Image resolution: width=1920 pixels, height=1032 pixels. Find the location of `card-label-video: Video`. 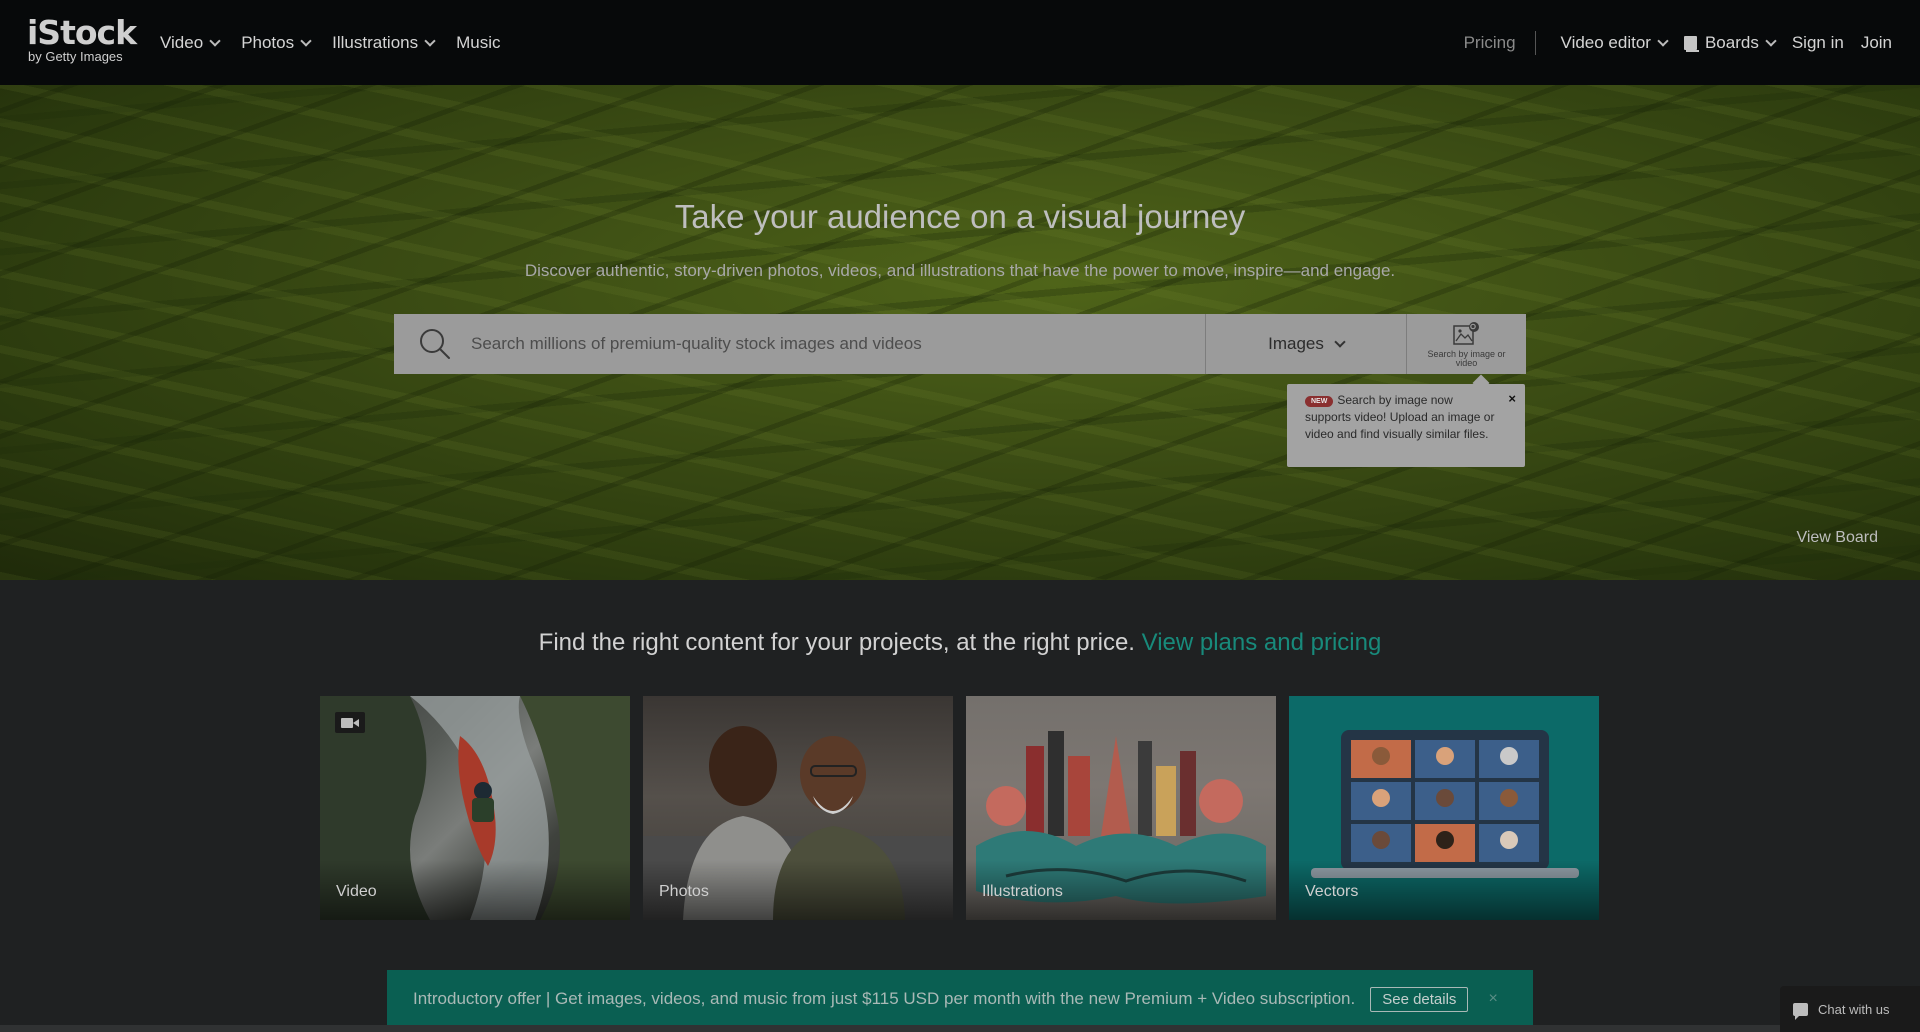

card-label-video: Video is located at coordinates (356, 891).